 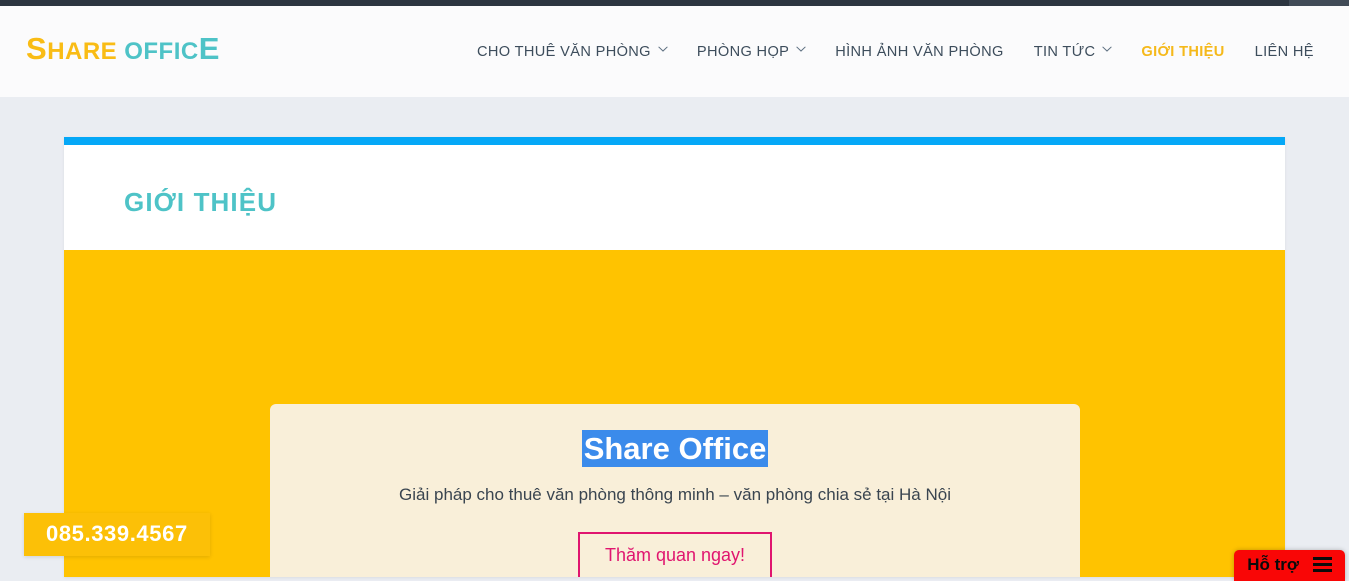 I want to click on nav-item-label: TIN TỨC, so click(x=1064, y=52).